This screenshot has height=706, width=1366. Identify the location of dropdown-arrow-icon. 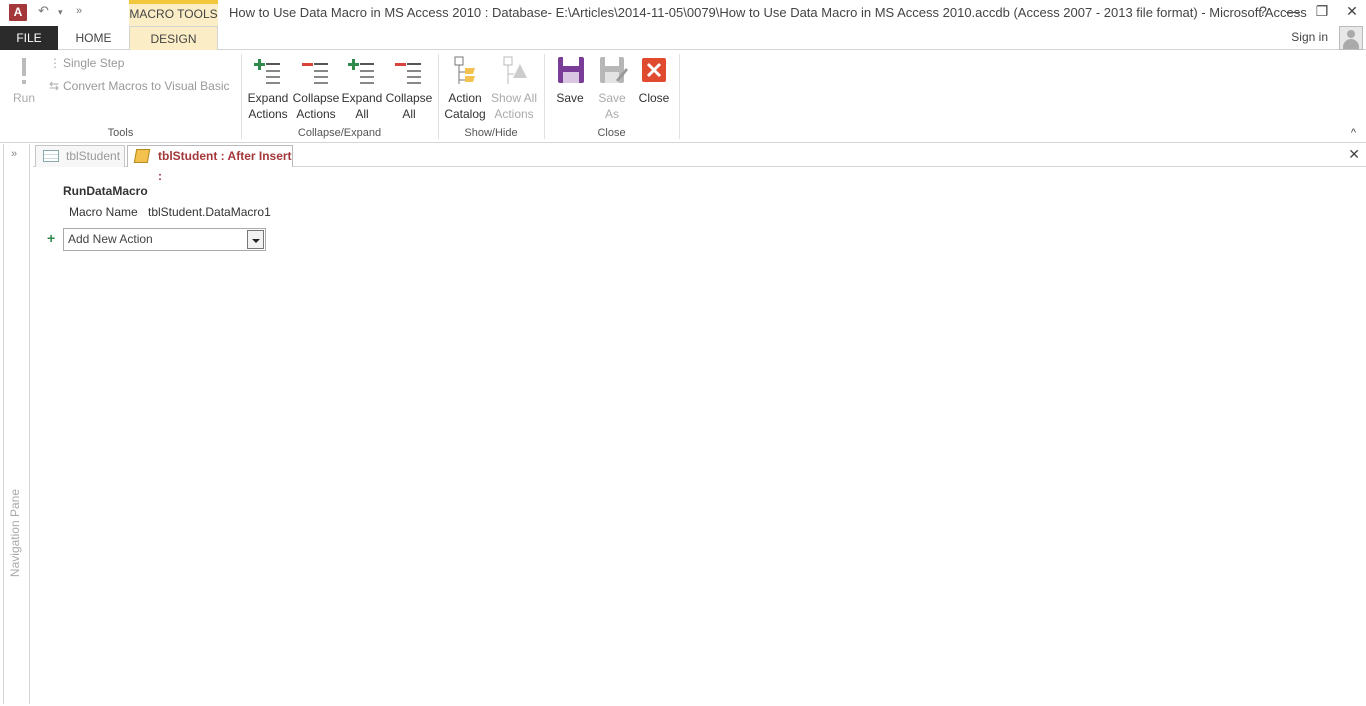
(255, 239).